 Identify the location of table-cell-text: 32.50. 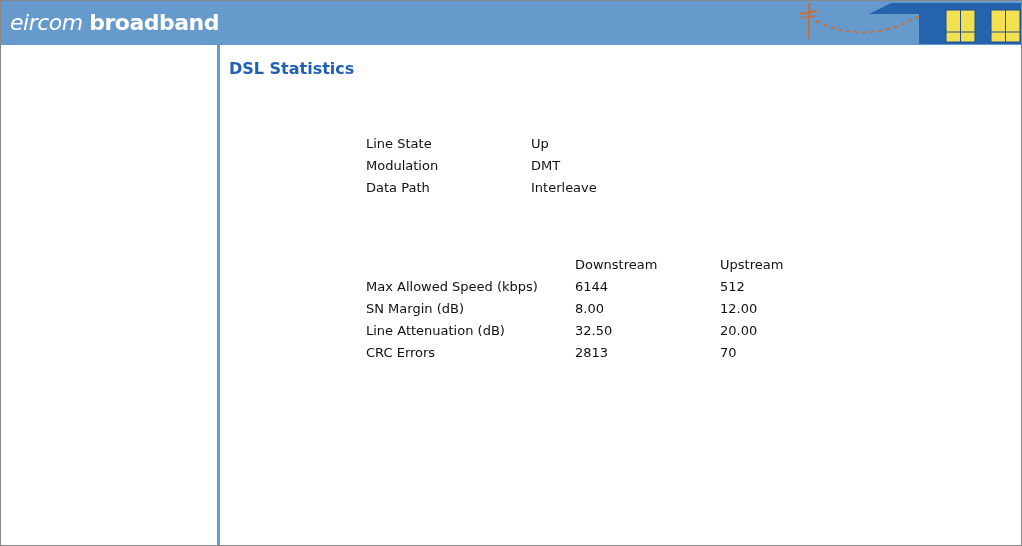
(594, 331).